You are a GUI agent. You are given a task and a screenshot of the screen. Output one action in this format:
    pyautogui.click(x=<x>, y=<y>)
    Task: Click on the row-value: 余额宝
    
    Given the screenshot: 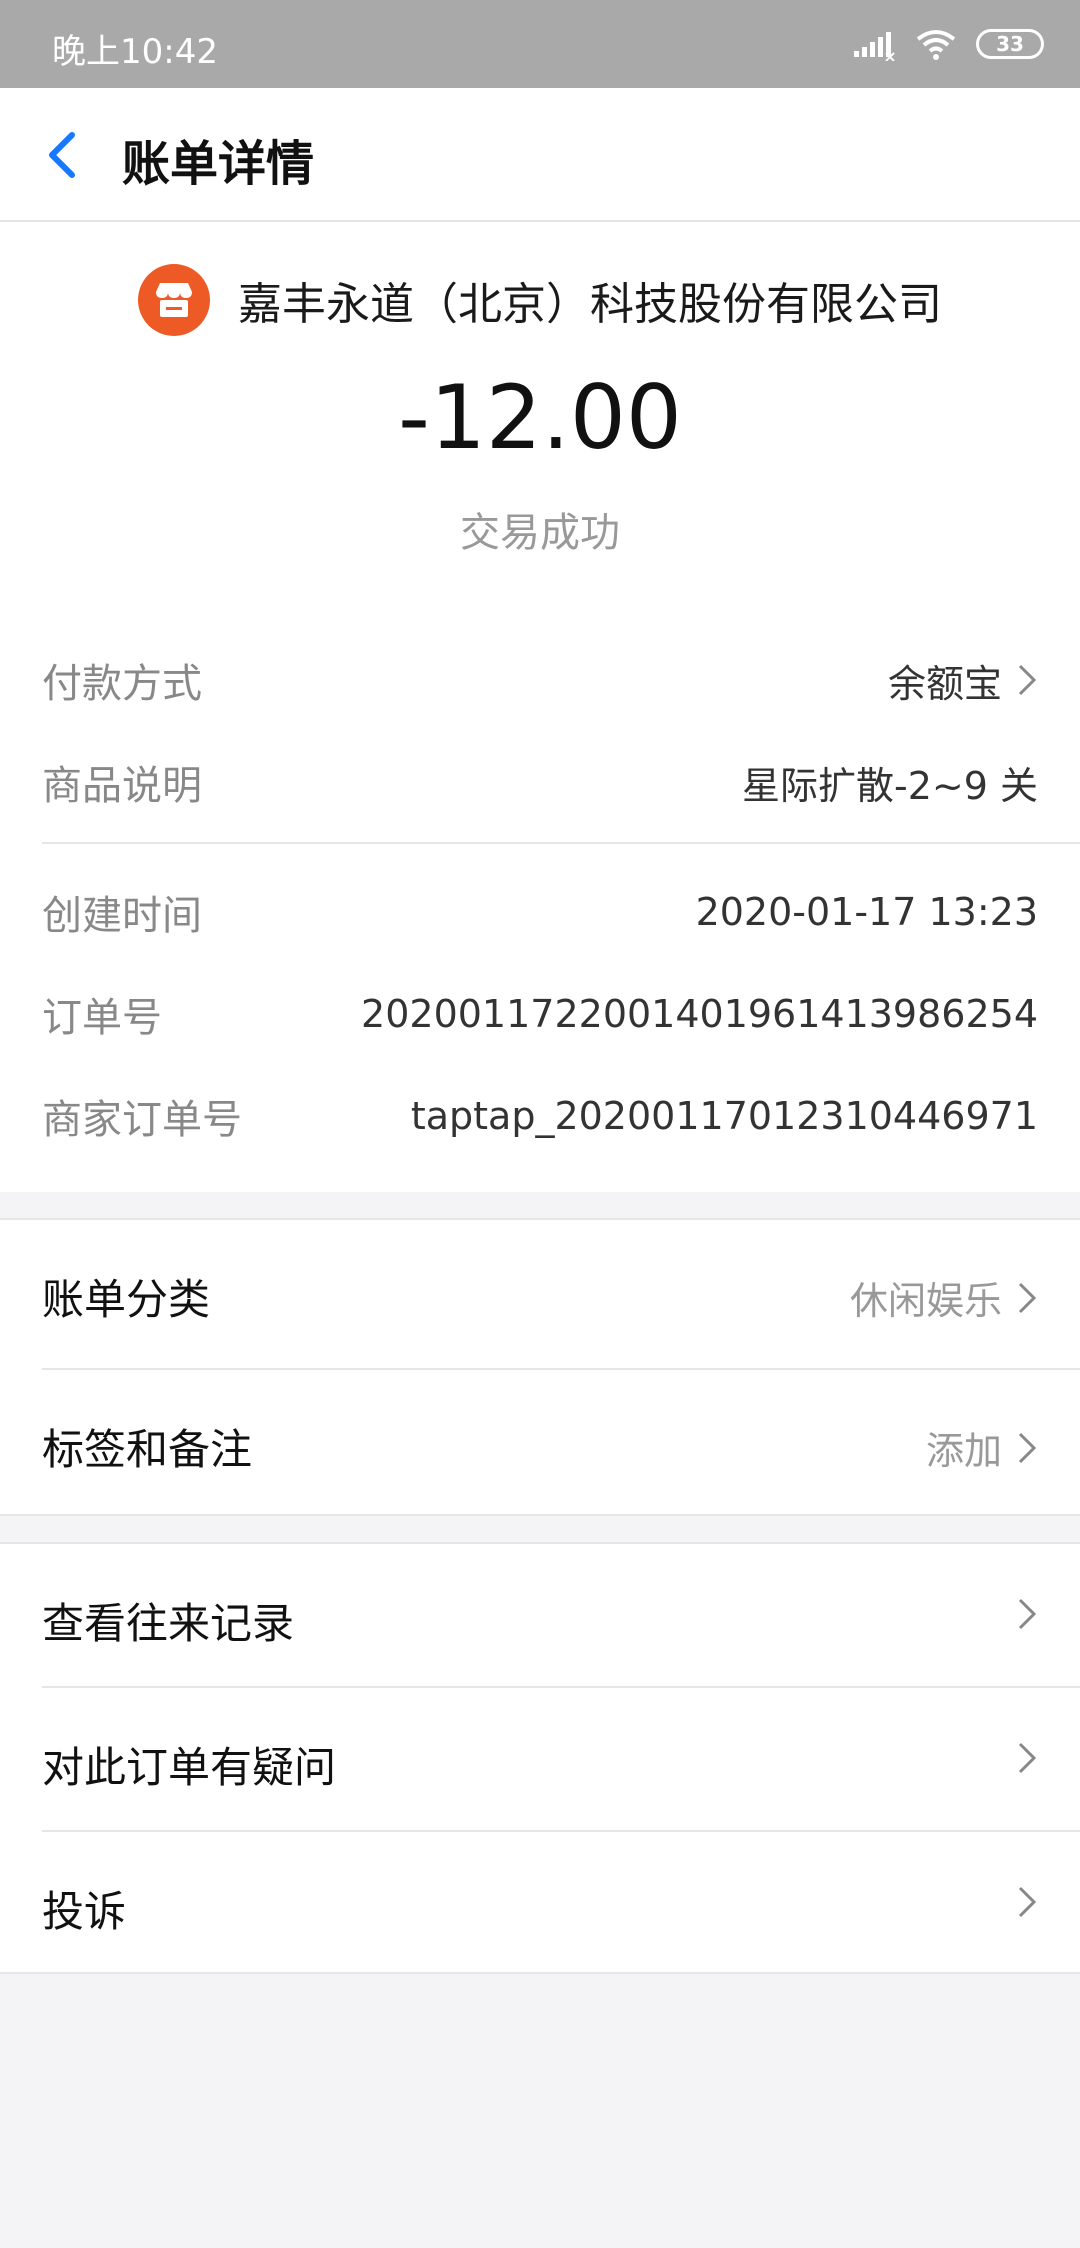 What is the action you would take?
    pyautogui.click(x=963, y=680)
    